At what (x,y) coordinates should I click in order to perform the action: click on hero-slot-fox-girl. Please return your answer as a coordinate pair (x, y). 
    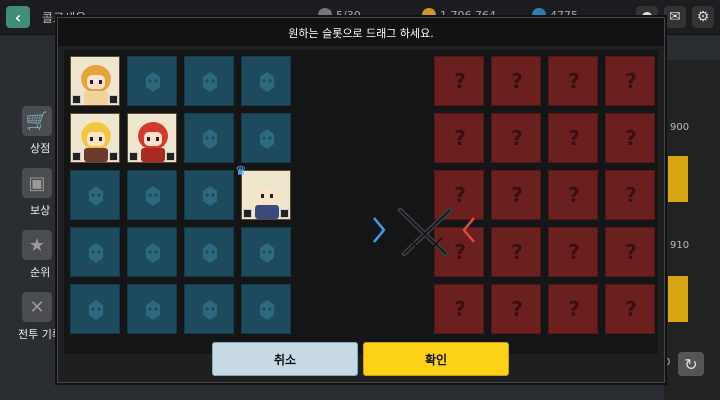
    Looking at the image, I should click on (95, 81).